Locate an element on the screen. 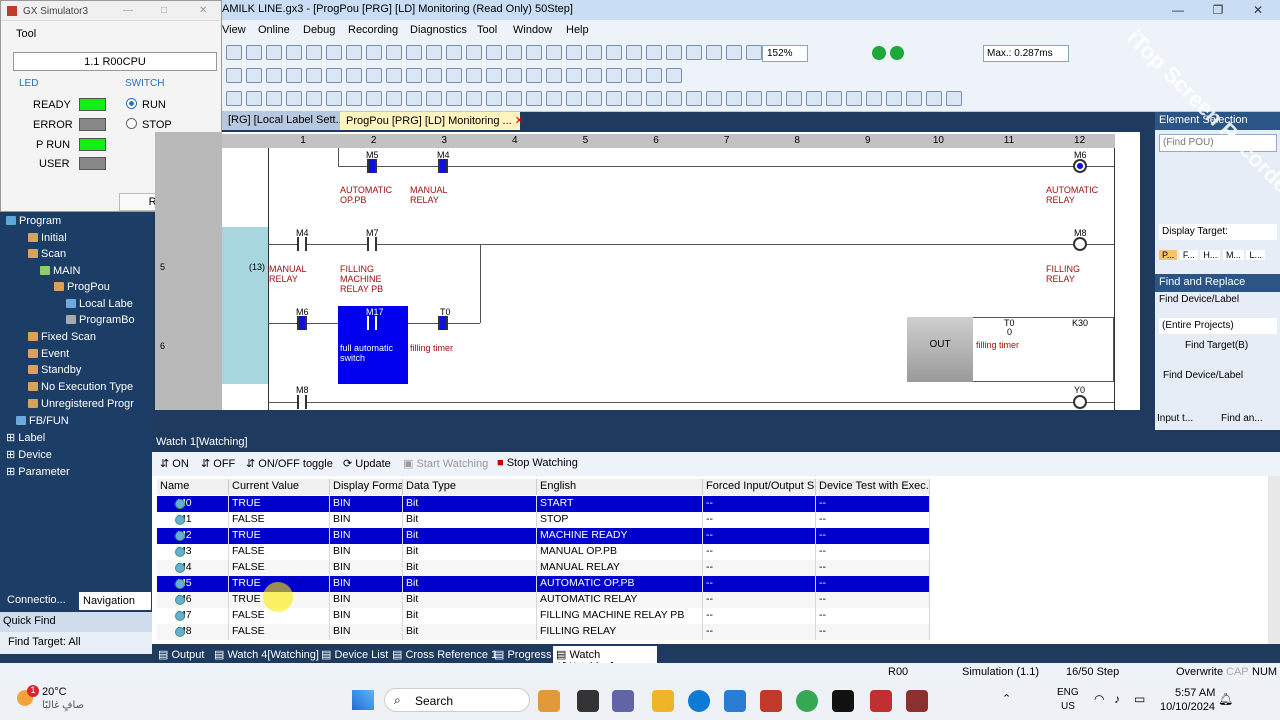  contact-m5 is located at coordinates (372, 166).